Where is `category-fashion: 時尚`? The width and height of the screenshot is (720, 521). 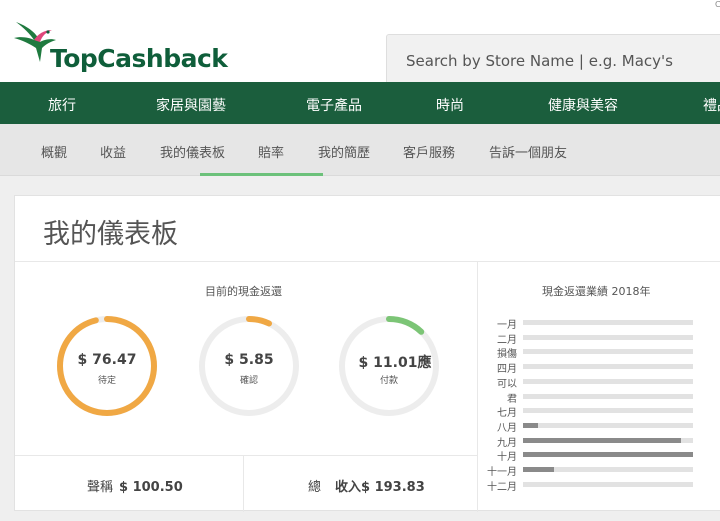 category-fashion: 時尚 is located at coordinates (450, 105).